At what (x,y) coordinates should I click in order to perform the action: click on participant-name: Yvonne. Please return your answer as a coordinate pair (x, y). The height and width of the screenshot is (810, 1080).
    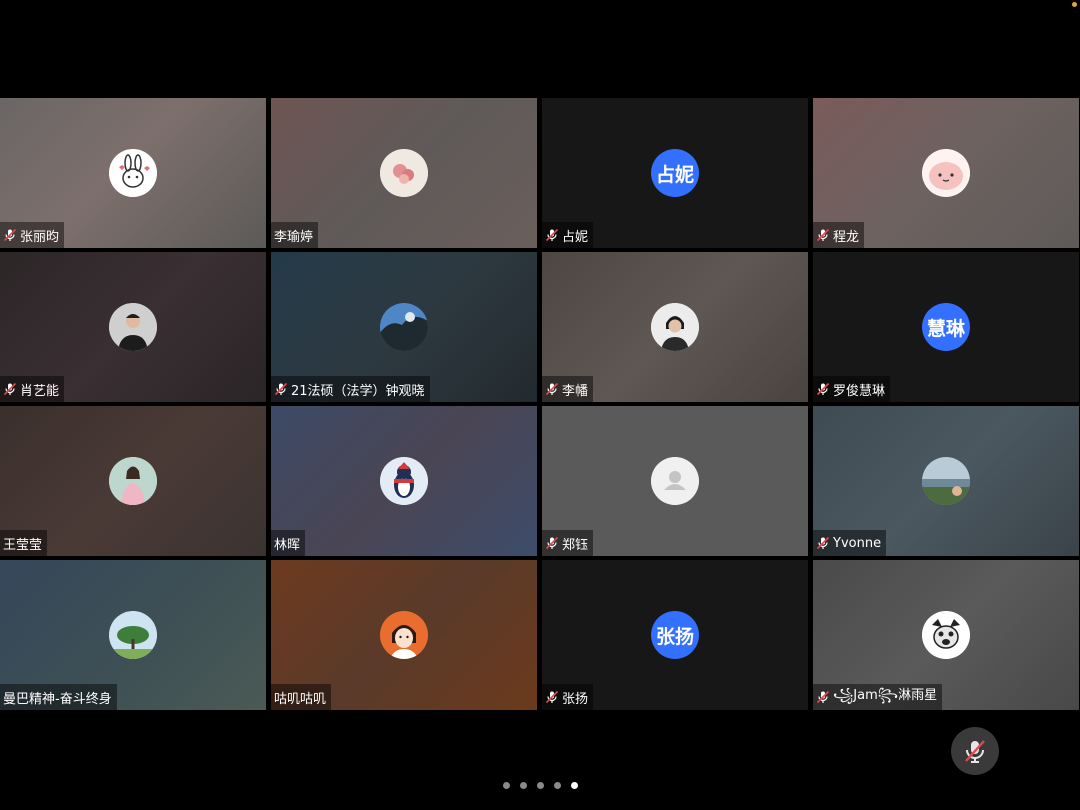
    Looking at the image, I should click on (857, 543).